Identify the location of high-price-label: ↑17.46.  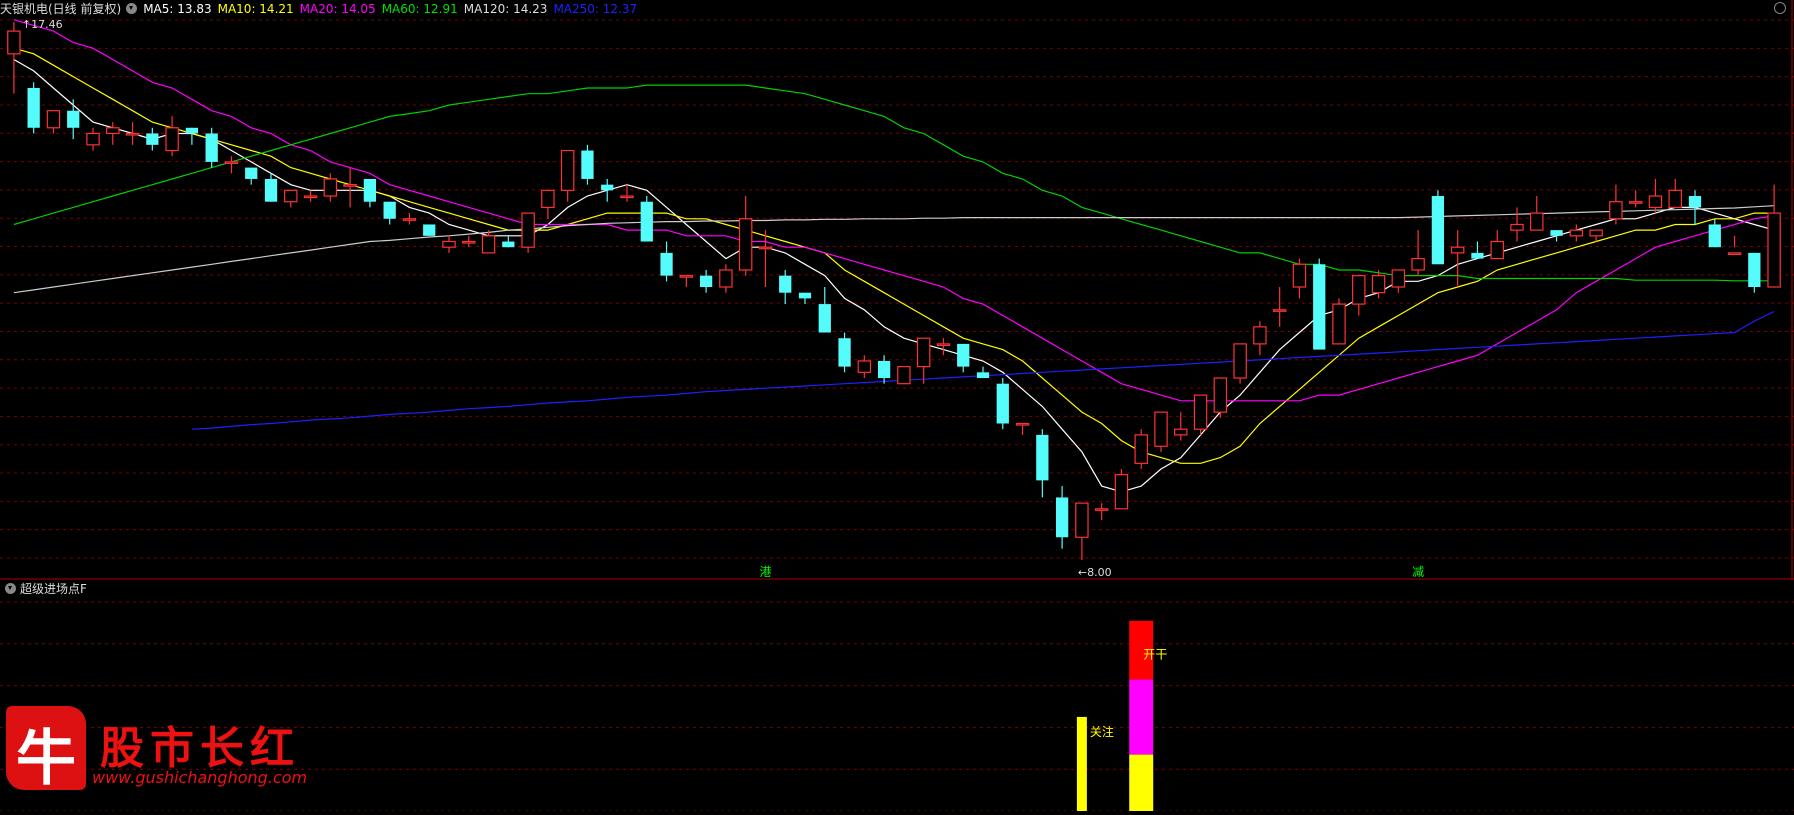
(42, 24).